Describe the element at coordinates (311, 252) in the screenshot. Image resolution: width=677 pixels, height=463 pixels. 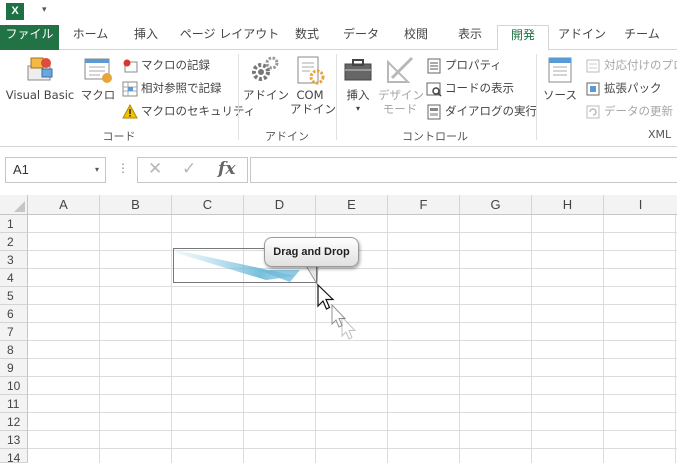
I see `drag-and-drop-callout: Drag and Drop` at that location.